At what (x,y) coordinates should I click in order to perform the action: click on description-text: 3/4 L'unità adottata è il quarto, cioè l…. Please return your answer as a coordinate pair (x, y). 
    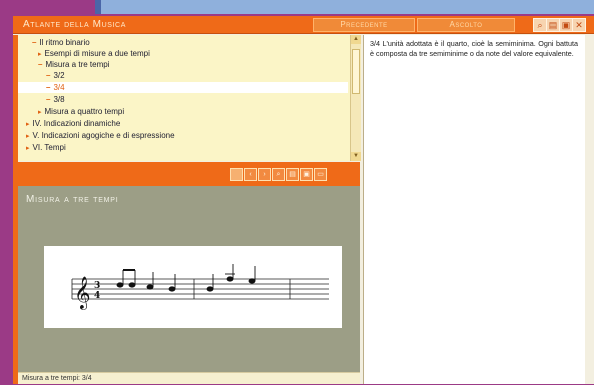
    Looking at the image, I should click on (474, 48).